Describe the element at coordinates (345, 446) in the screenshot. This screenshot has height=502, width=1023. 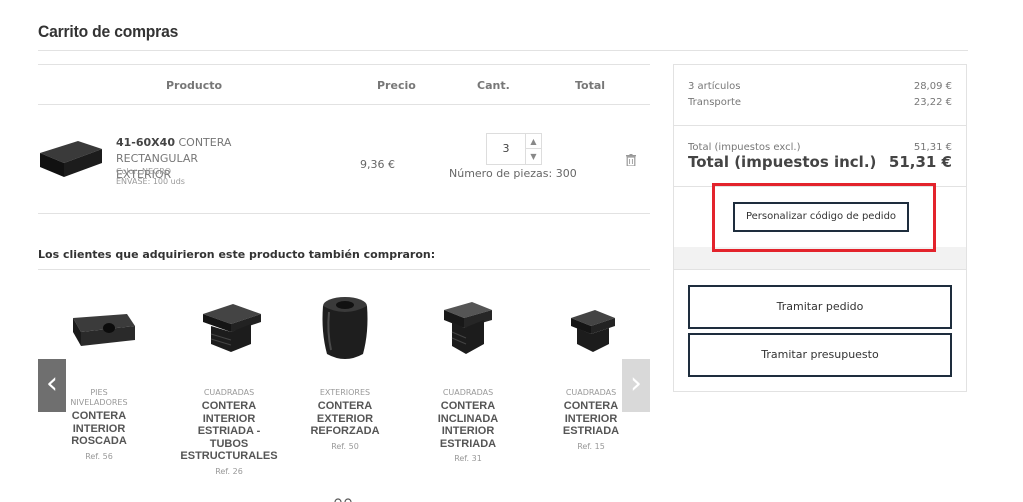
I see `related-ref: Ref. 50` at that location.